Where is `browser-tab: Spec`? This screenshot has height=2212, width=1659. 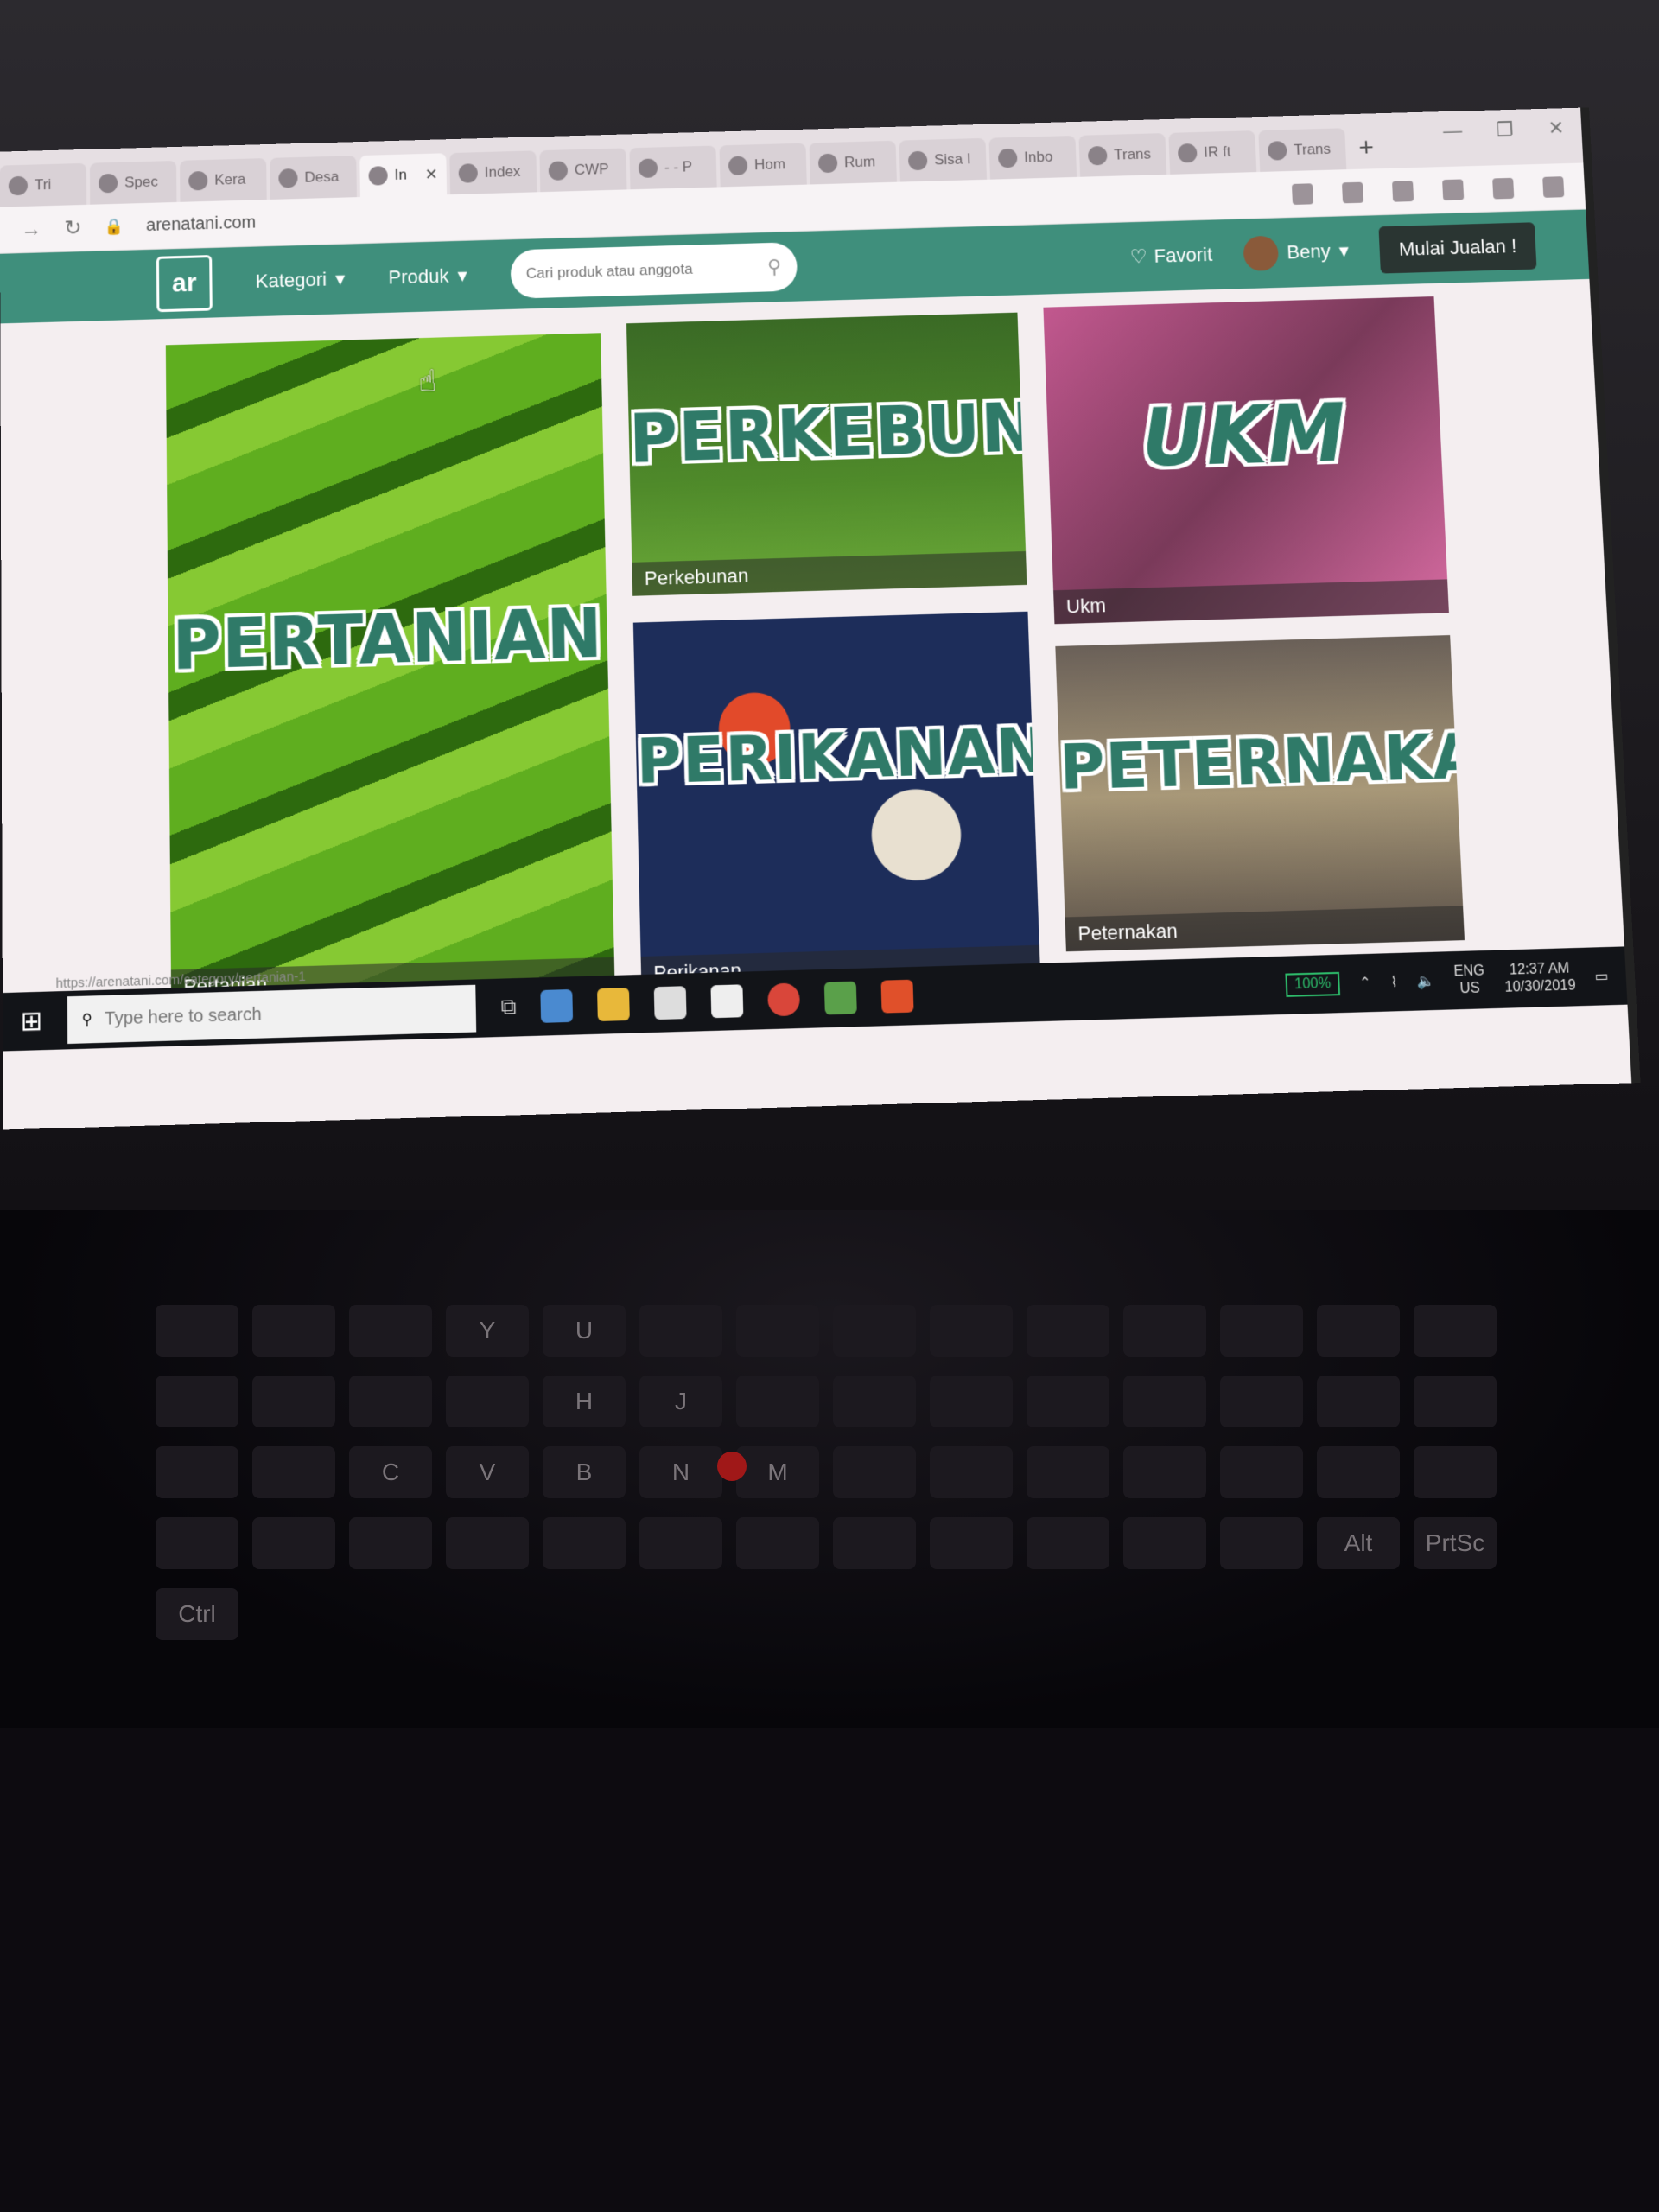
browser-tab: Spec is located at coordinates (133, 183).